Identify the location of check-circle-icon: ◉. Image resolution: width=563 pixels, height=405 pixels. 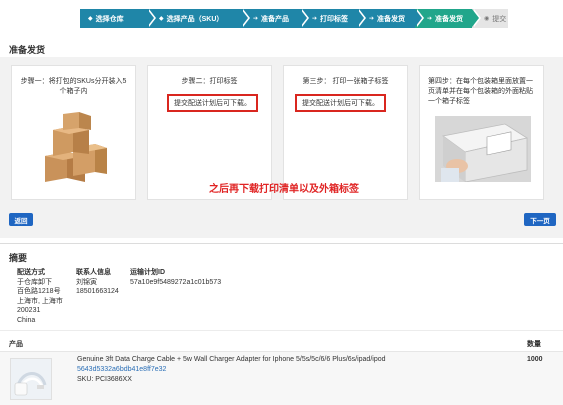
(487, 19).